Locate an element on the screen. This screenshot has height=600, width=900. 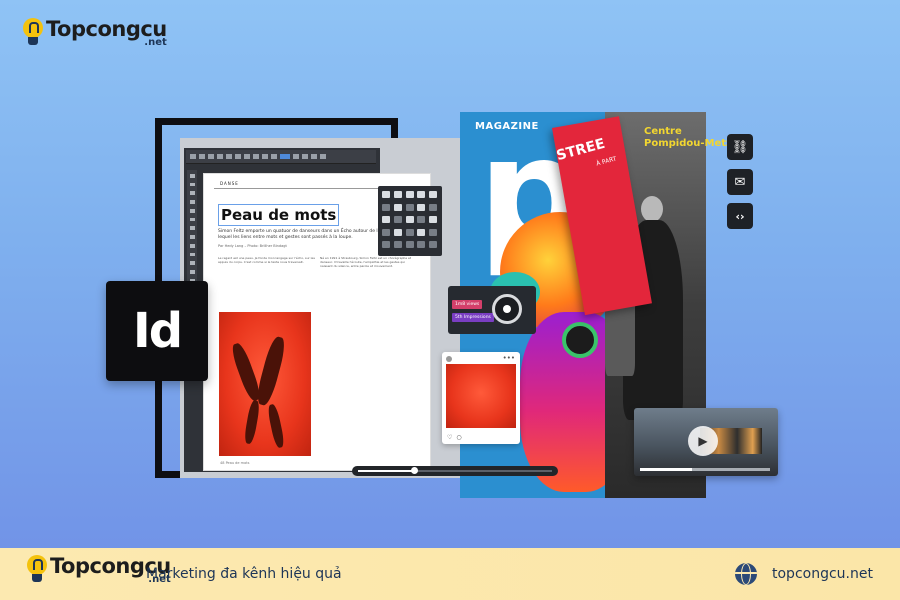
app-icon-label: Id is located at coordinates (157, 331).